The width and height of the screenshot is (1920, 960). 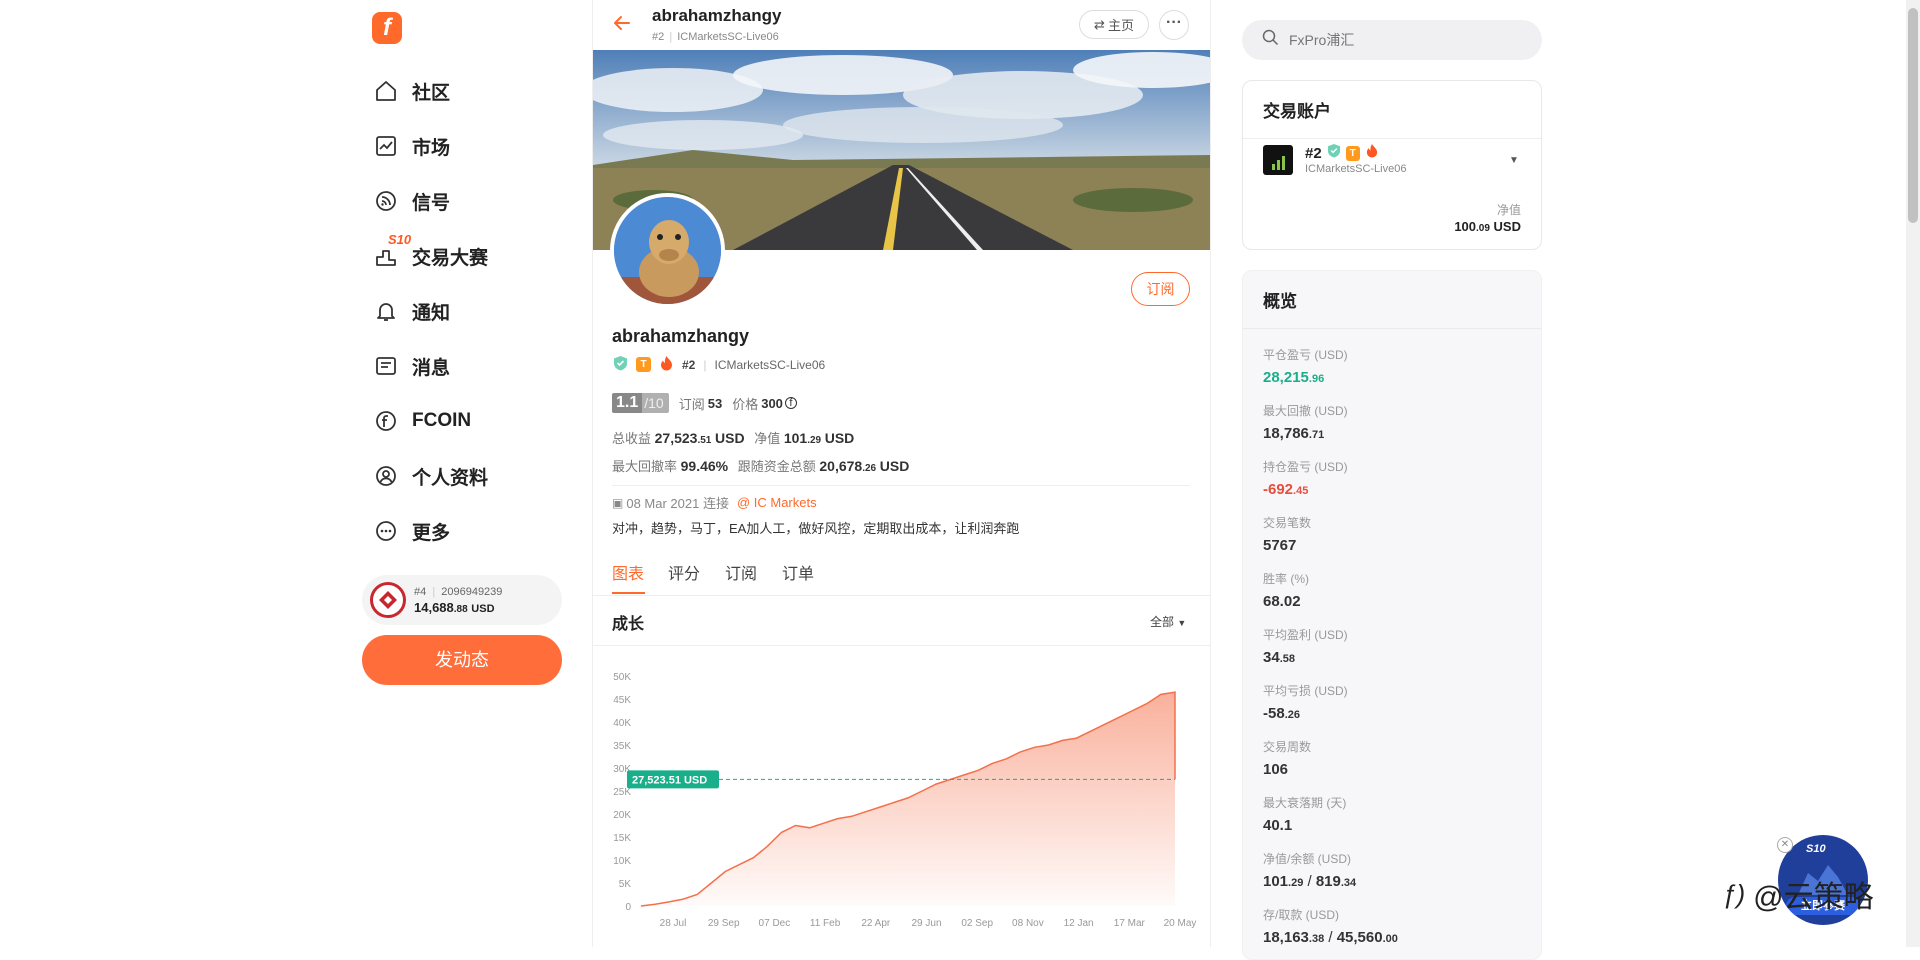 What do you see at coordinates (1734, 893) in the screenshot?
I see `fx-watermark-icon: ƒ)` at bounding box center [1734, 893].